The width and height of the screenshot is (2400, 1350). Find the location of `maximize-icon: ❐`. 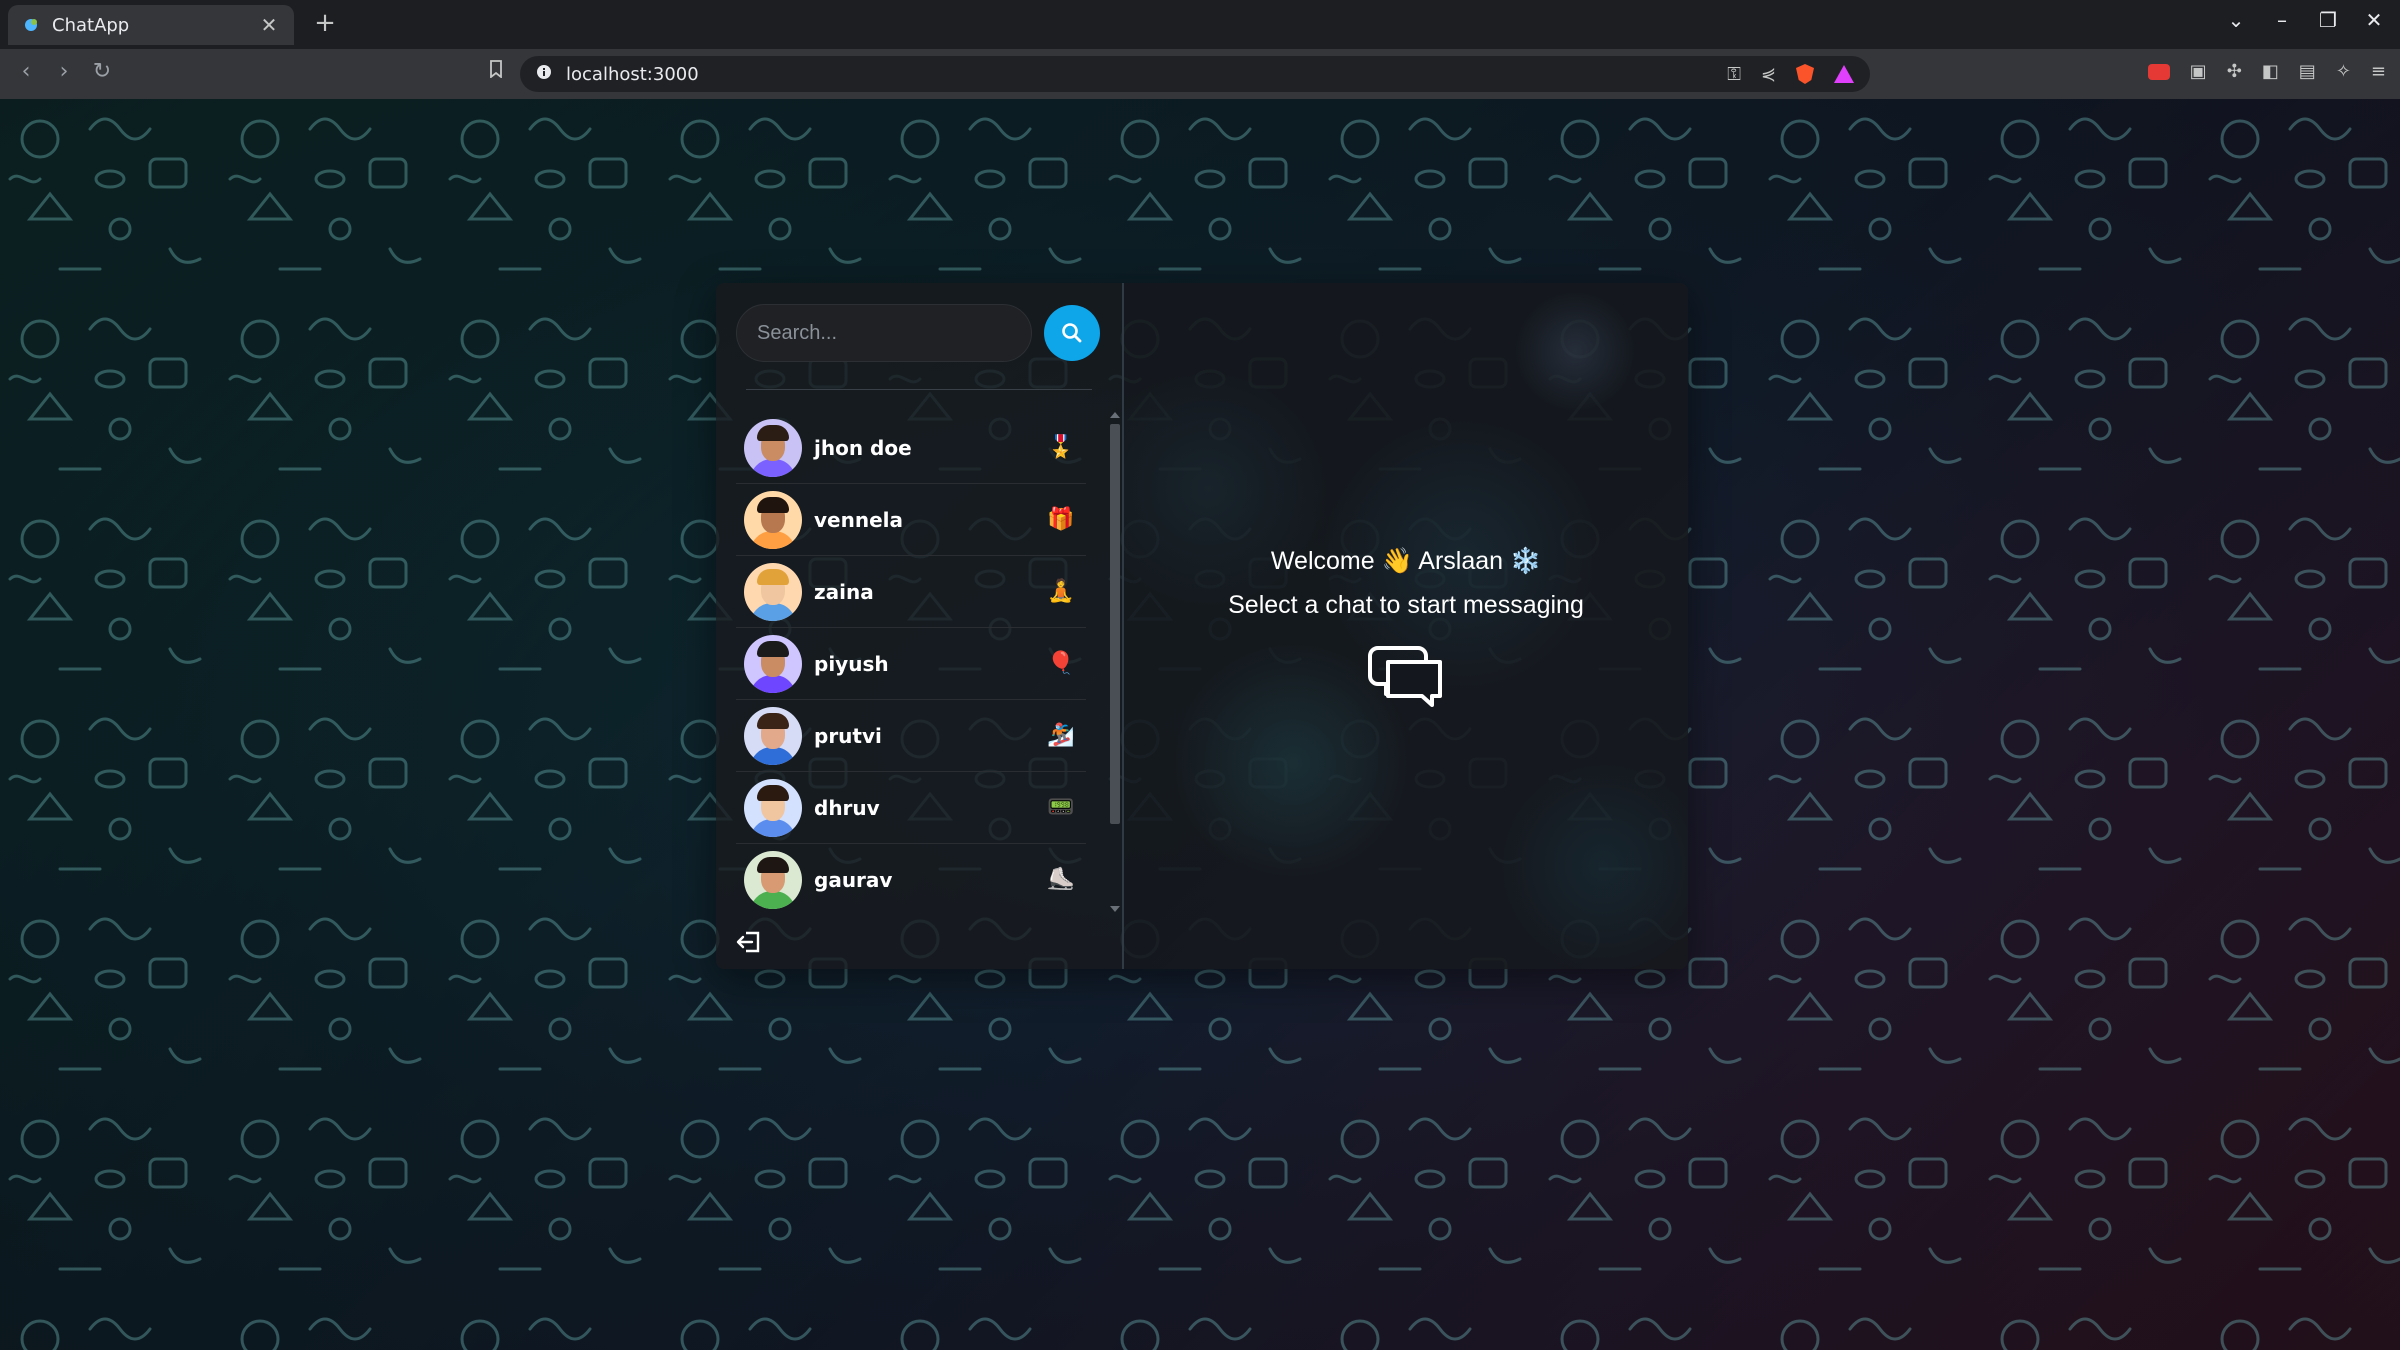

maximize-icon: ❐ is located at coordinates (2328, 20).